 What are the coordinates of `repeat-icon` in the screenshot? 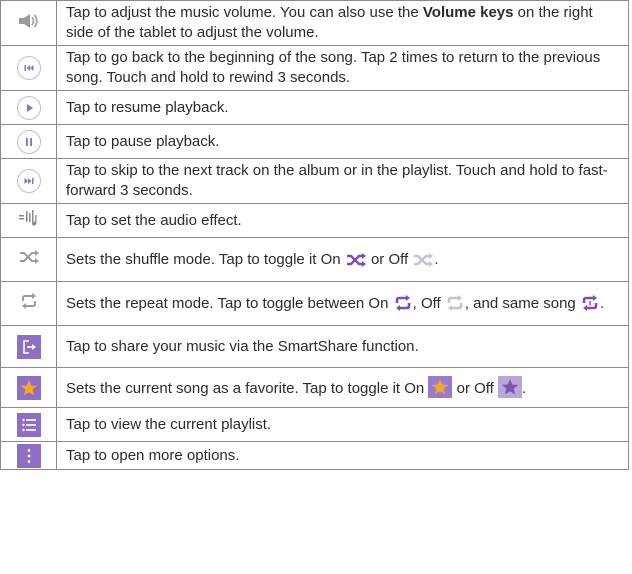 It's located at (28, 301).